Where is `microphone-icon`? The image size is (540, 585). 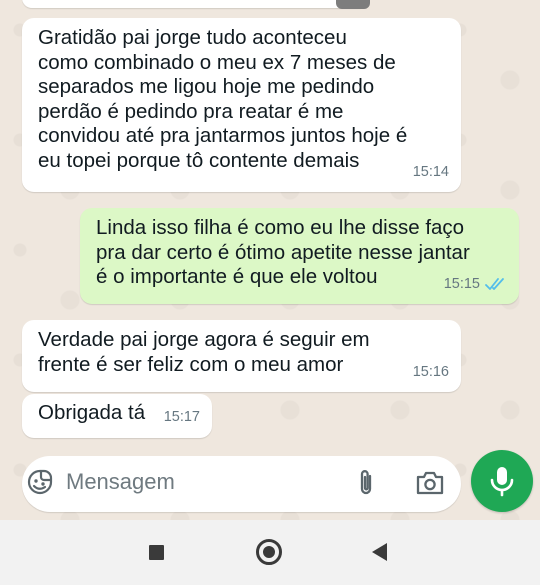
microphone-icon is located at coordinates (502, 482).